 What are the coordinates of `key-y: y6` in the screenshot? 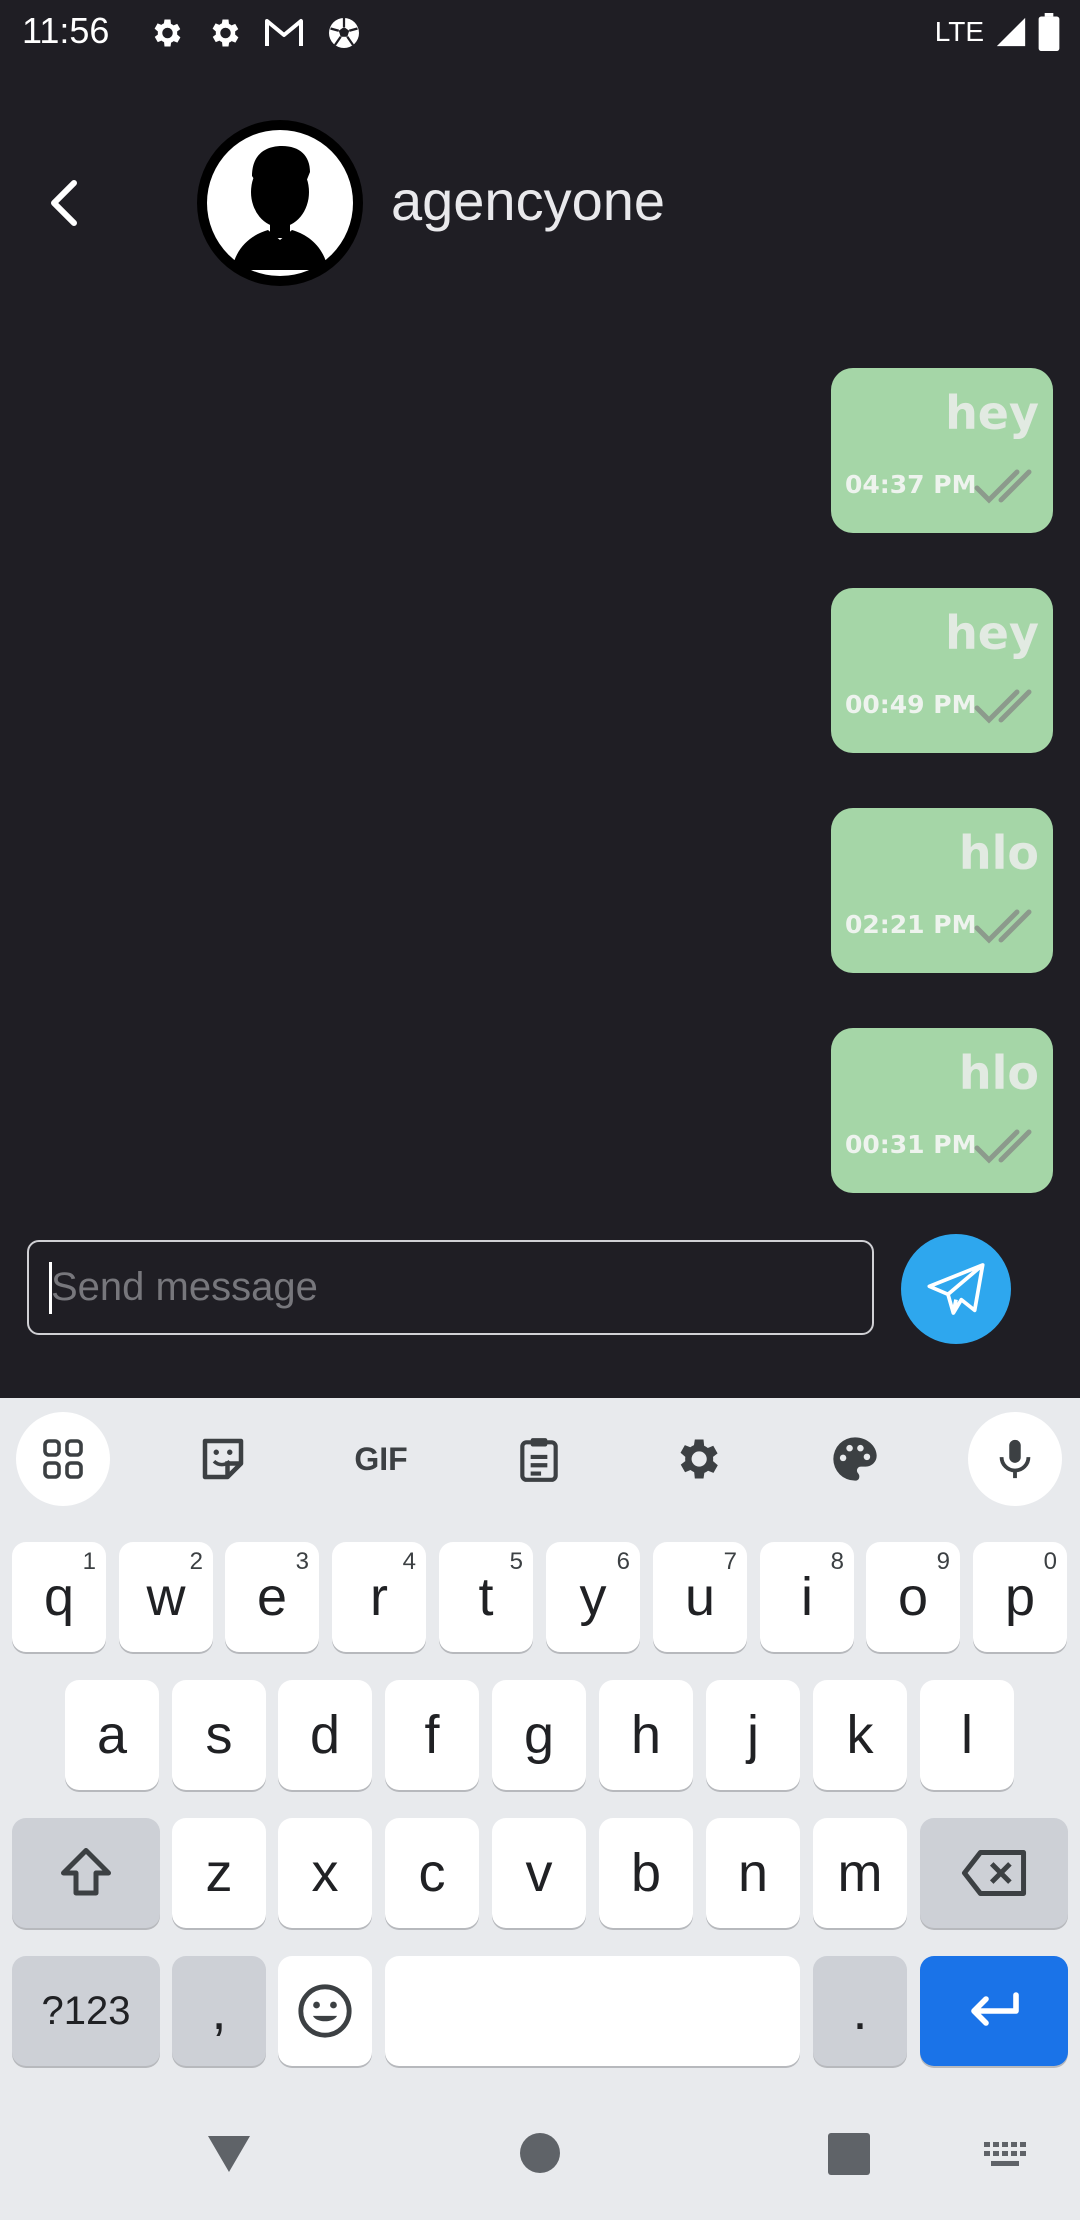 It's located at (593, 1597).